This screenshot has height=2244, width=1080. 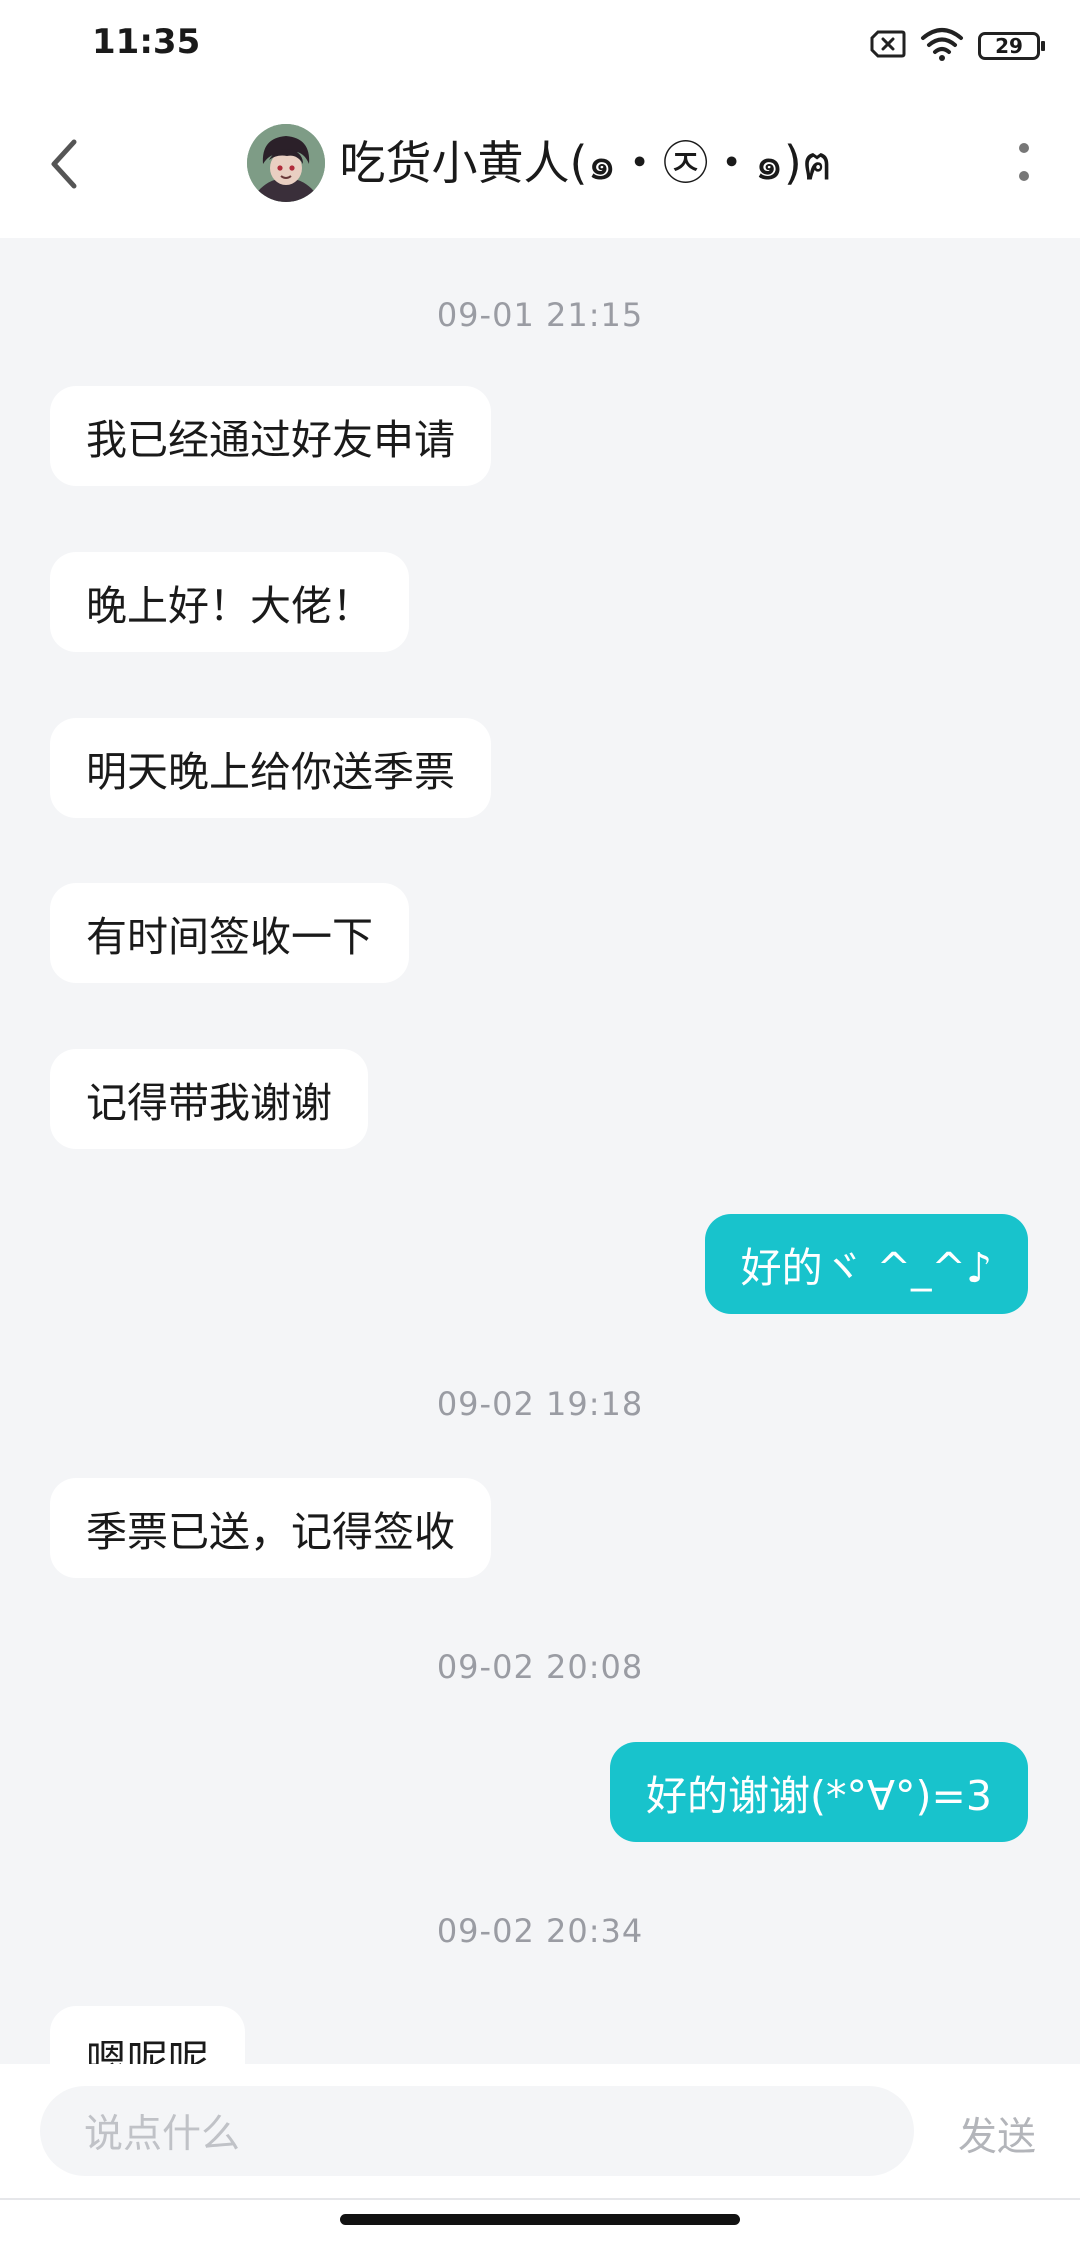 I want to click on more-options-button, so click(x=1024, y=164).